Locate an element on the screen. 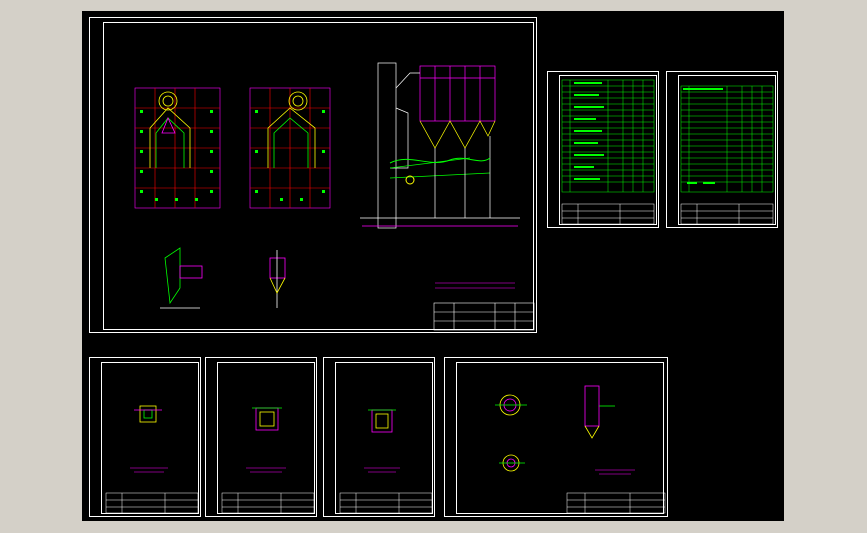 The image size is (867, 533). equipment-list-2-table is located at coordinates (727, 155).